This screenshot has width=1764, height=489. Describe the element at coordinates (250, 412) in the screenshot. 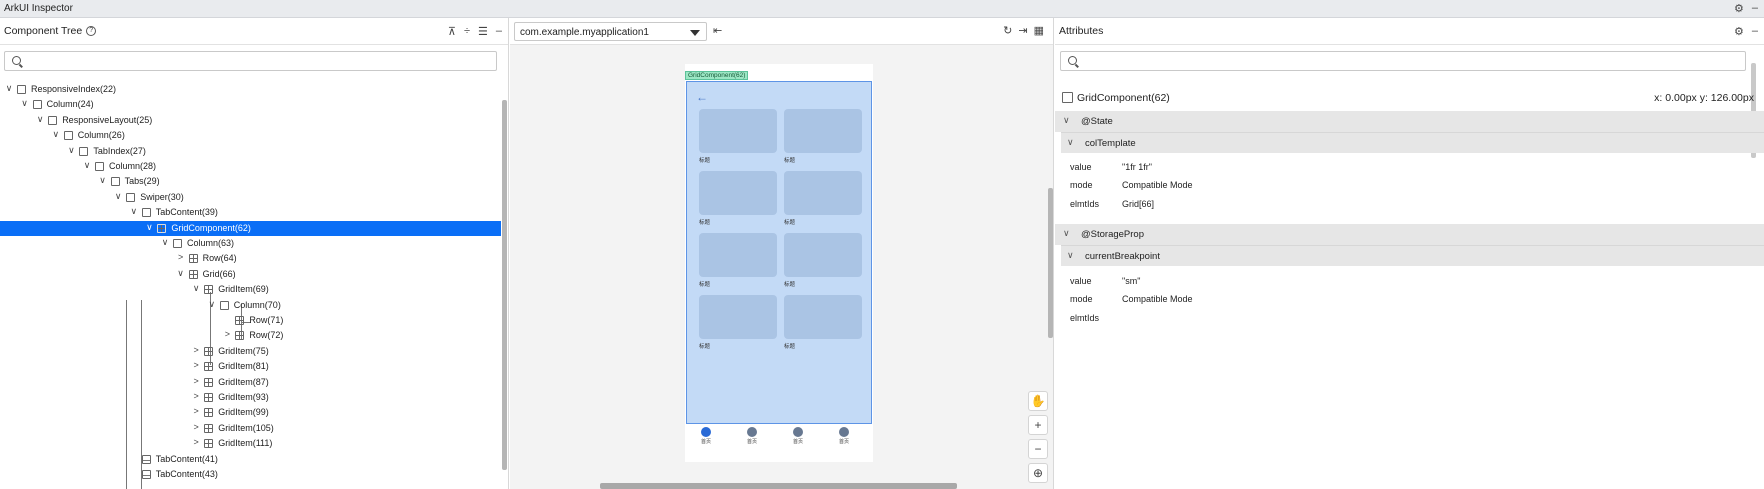

I see `tree-node: > GridItem(99)` at that location.